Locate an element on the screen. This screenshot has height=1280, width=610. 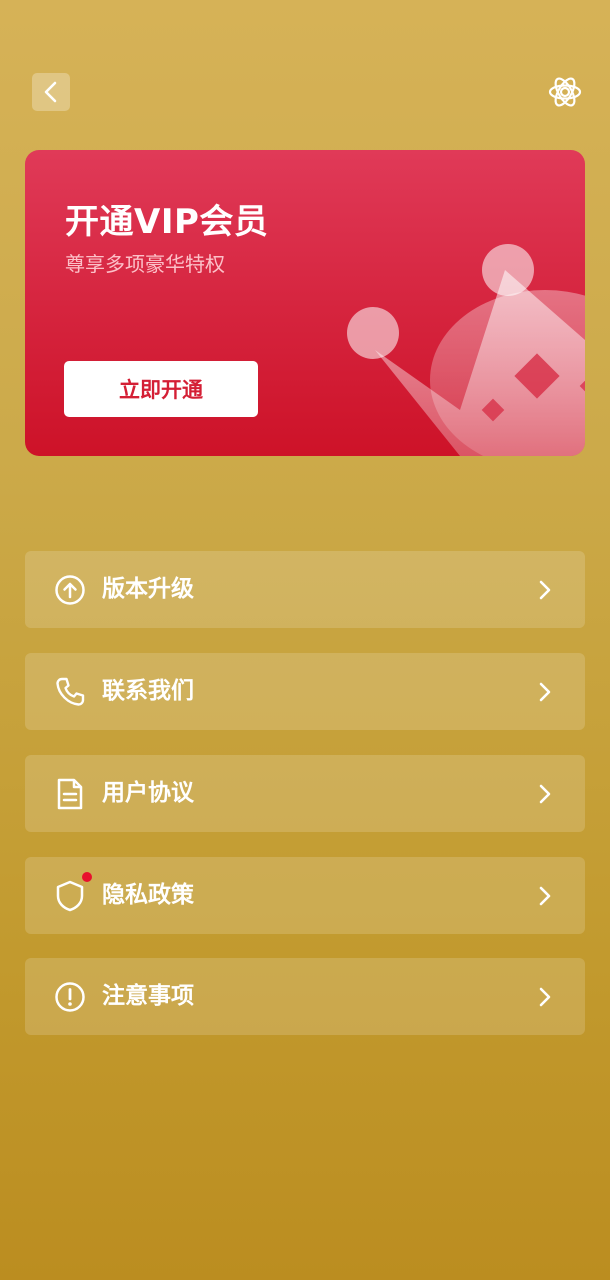
menu-item-label: 隐私政策 is located at coordinates (148, 895).